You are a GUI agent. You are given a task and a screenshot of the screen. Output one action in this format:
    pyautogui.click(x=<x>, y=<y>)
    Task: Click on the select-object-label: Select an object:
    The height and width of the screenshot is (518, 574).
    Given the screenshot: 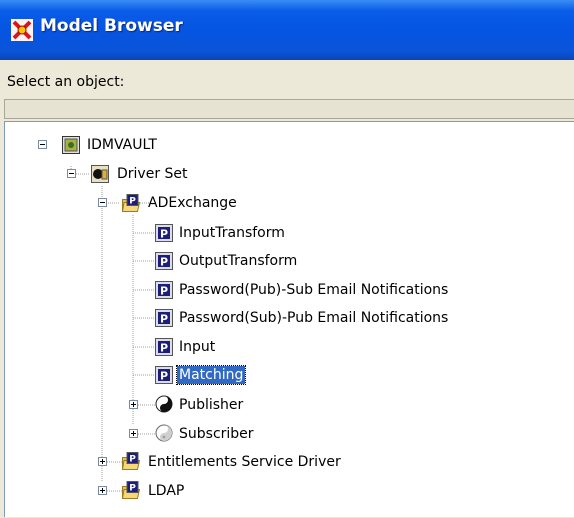 What is the action you would take?
    pyautogui.click(x=66, y=82)
    